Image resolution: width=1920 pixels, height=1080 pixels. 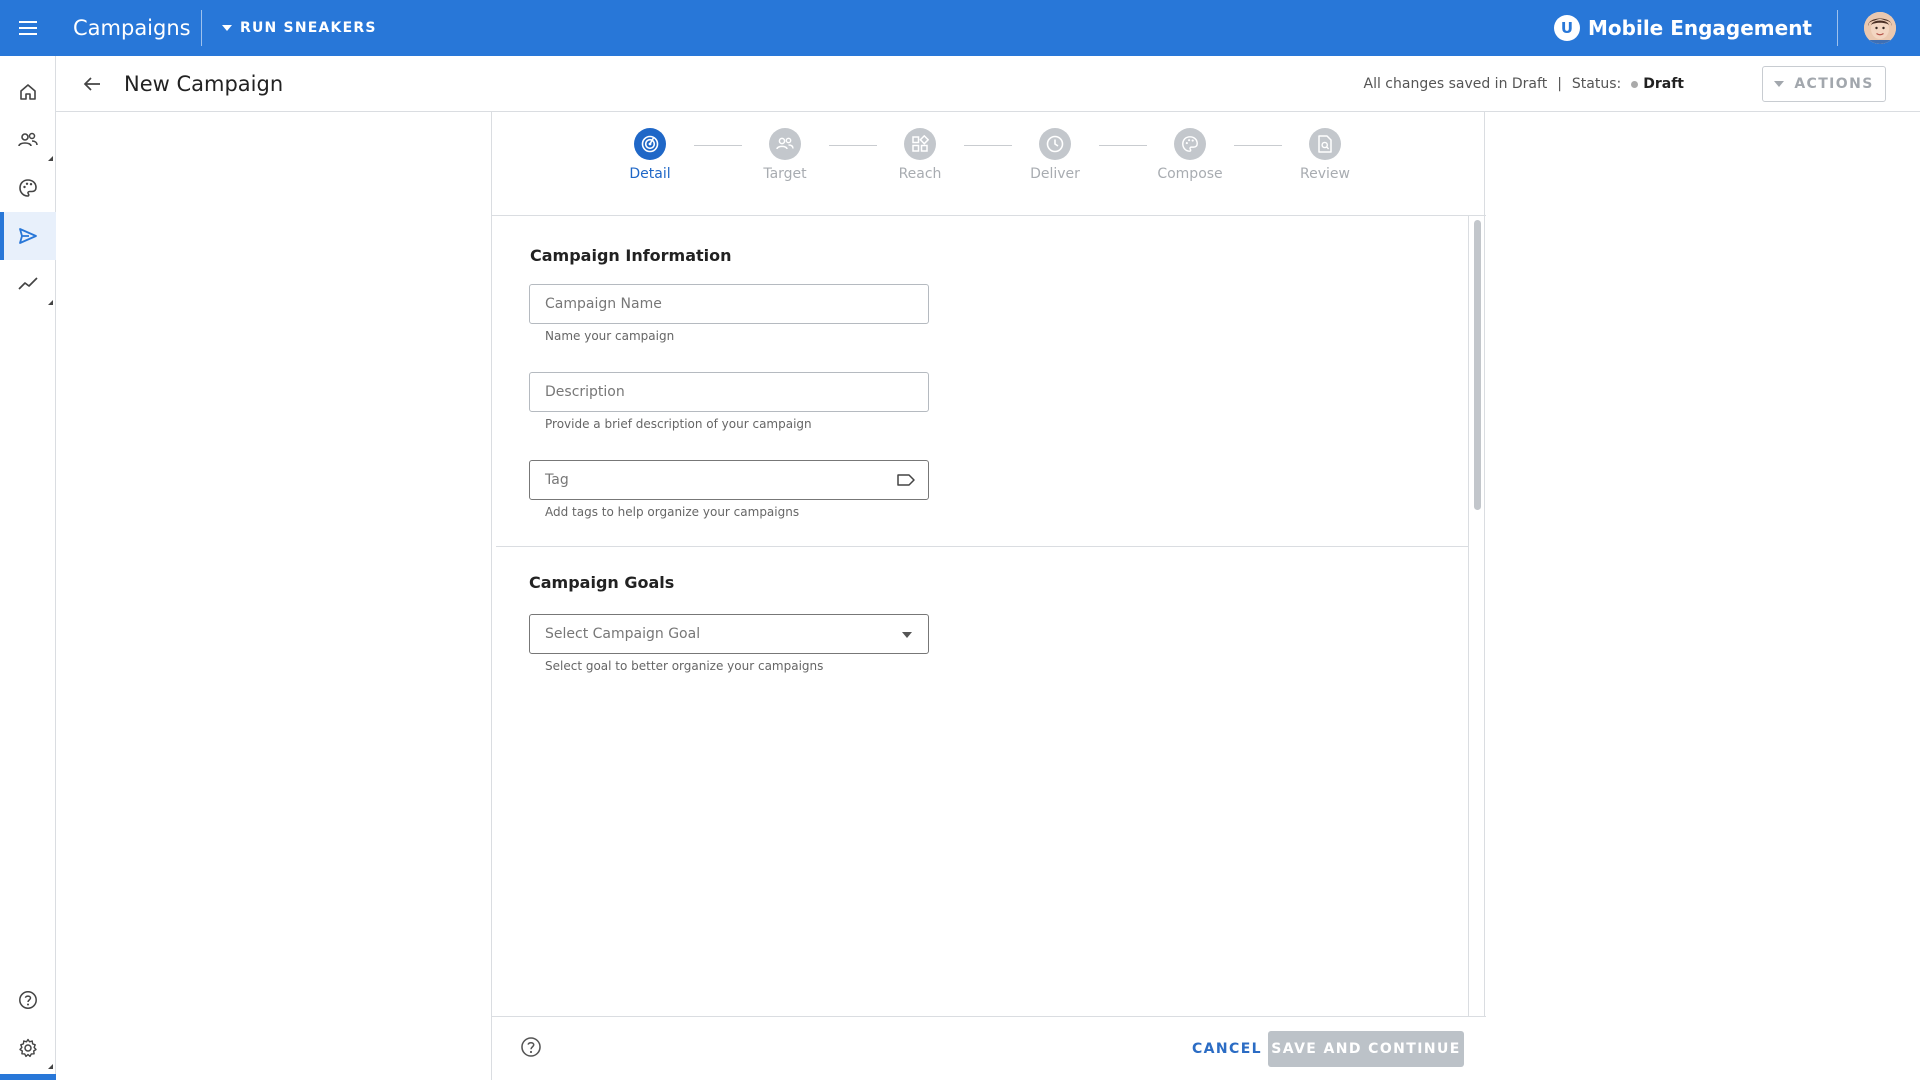 What do you see at coordinates (906, 480) in the screenshot?
I see `tag-icon` at bounding box center [906, 480].